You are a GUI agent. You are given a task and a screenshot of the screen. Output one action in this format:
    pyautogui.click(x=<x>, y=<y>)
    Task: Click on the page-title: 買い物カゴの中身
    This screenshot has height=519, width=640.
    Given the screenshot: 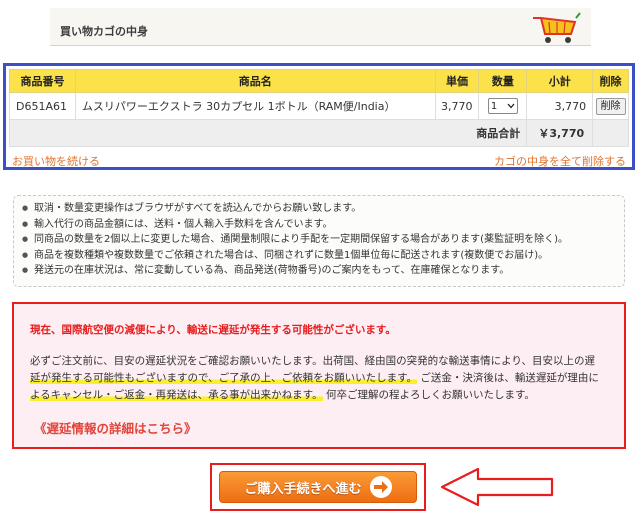 What is the action you would take?
    pyautogui.click(x=104, y=31)
    